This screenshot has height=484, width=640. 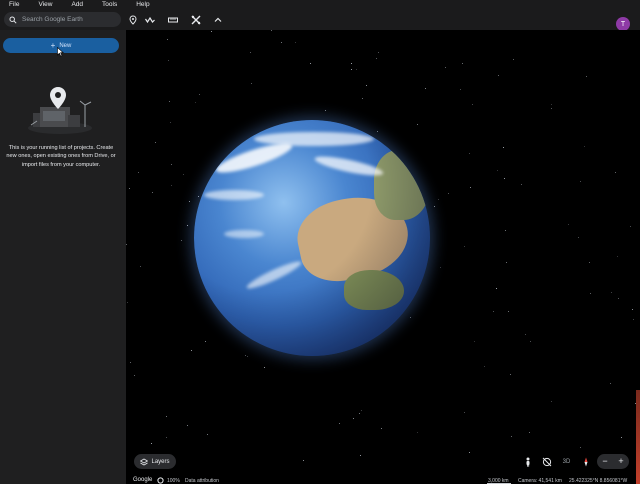 I want to click on layers-button: Layers, so click(x=155, y=461).